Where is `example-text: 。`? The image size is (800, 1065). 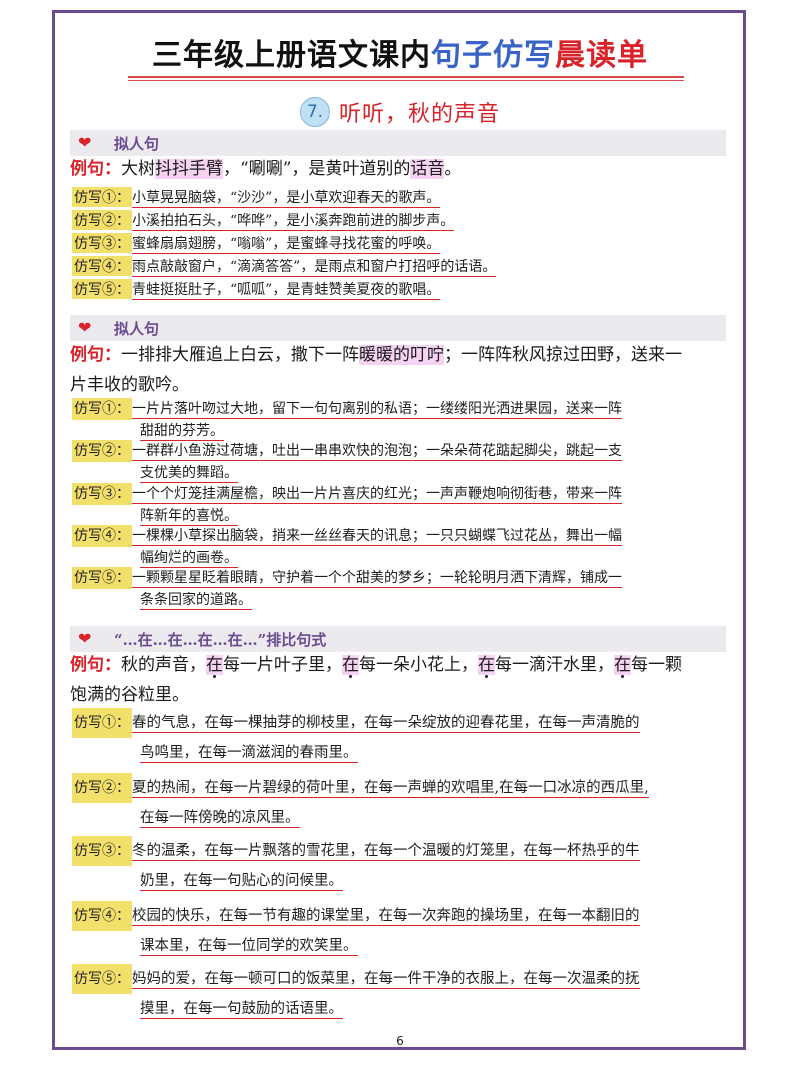
example-text: 。 is located at coordinates (453, 169).